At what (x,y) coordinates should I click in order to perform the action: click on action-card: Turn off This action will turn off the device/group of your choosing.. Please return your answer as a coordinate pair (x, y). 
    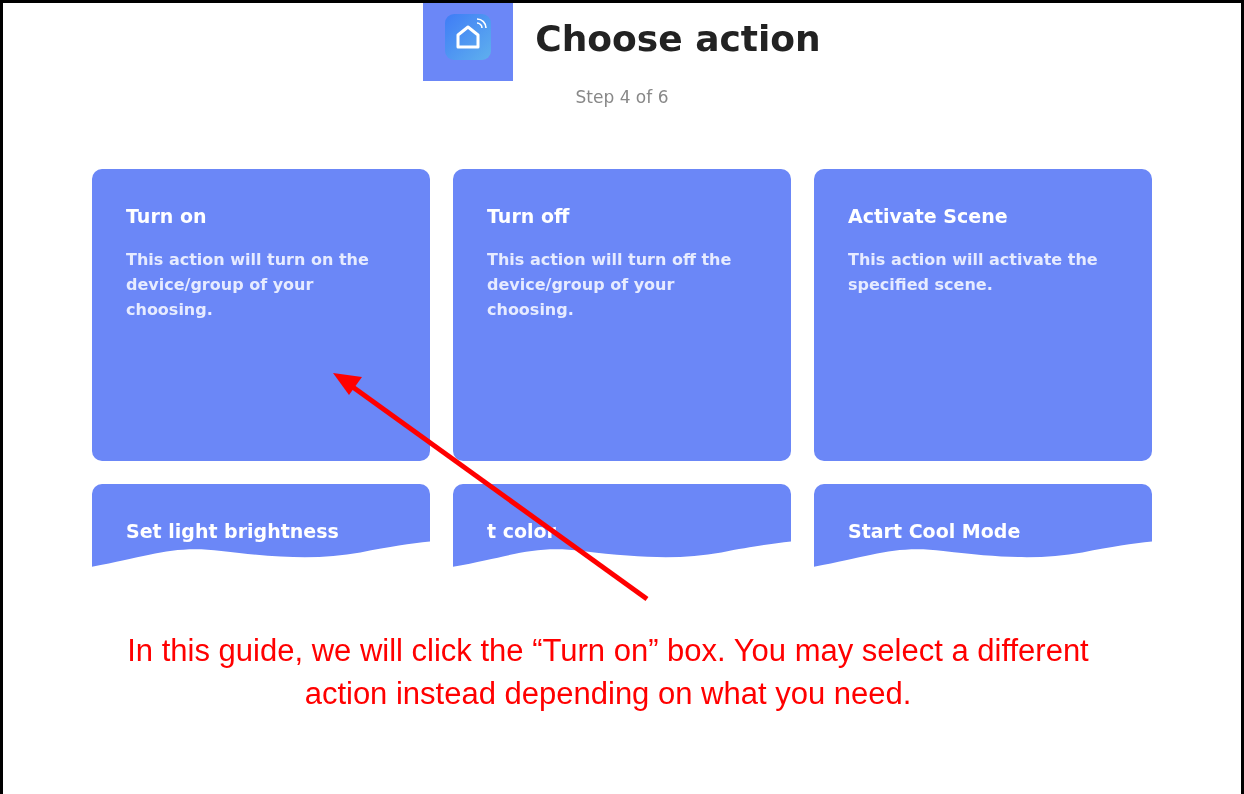
    Looking at the image, I should click on (622, 315).